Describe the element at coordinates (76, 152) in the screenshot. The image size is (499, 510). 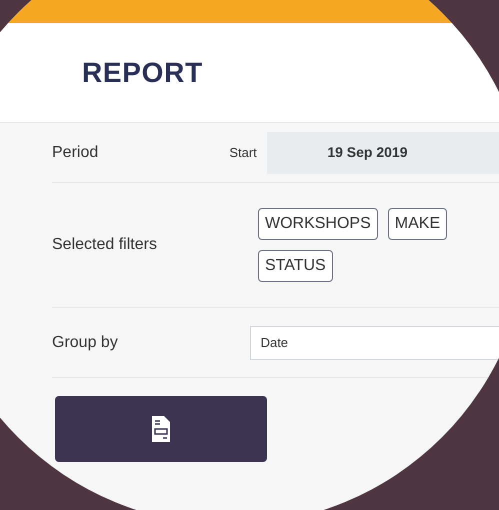
I see `period-label: Period` at that location.